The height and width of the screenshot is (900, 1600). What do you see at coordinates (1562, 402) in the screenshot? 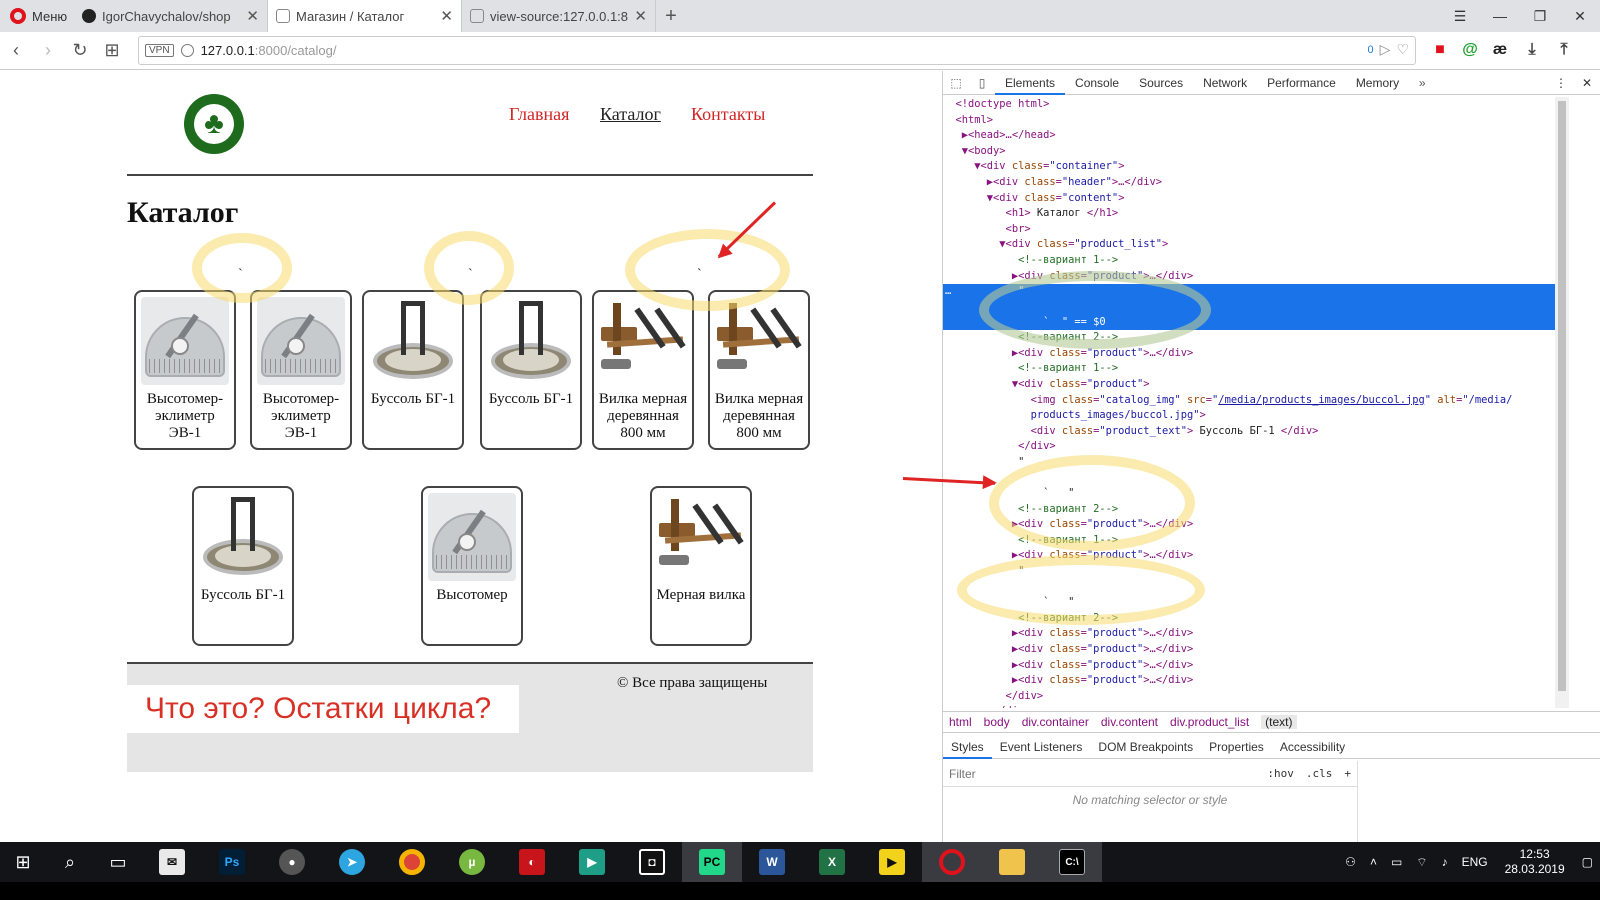
I see `dom-scrollbar` at bounding box center [1562, 402].